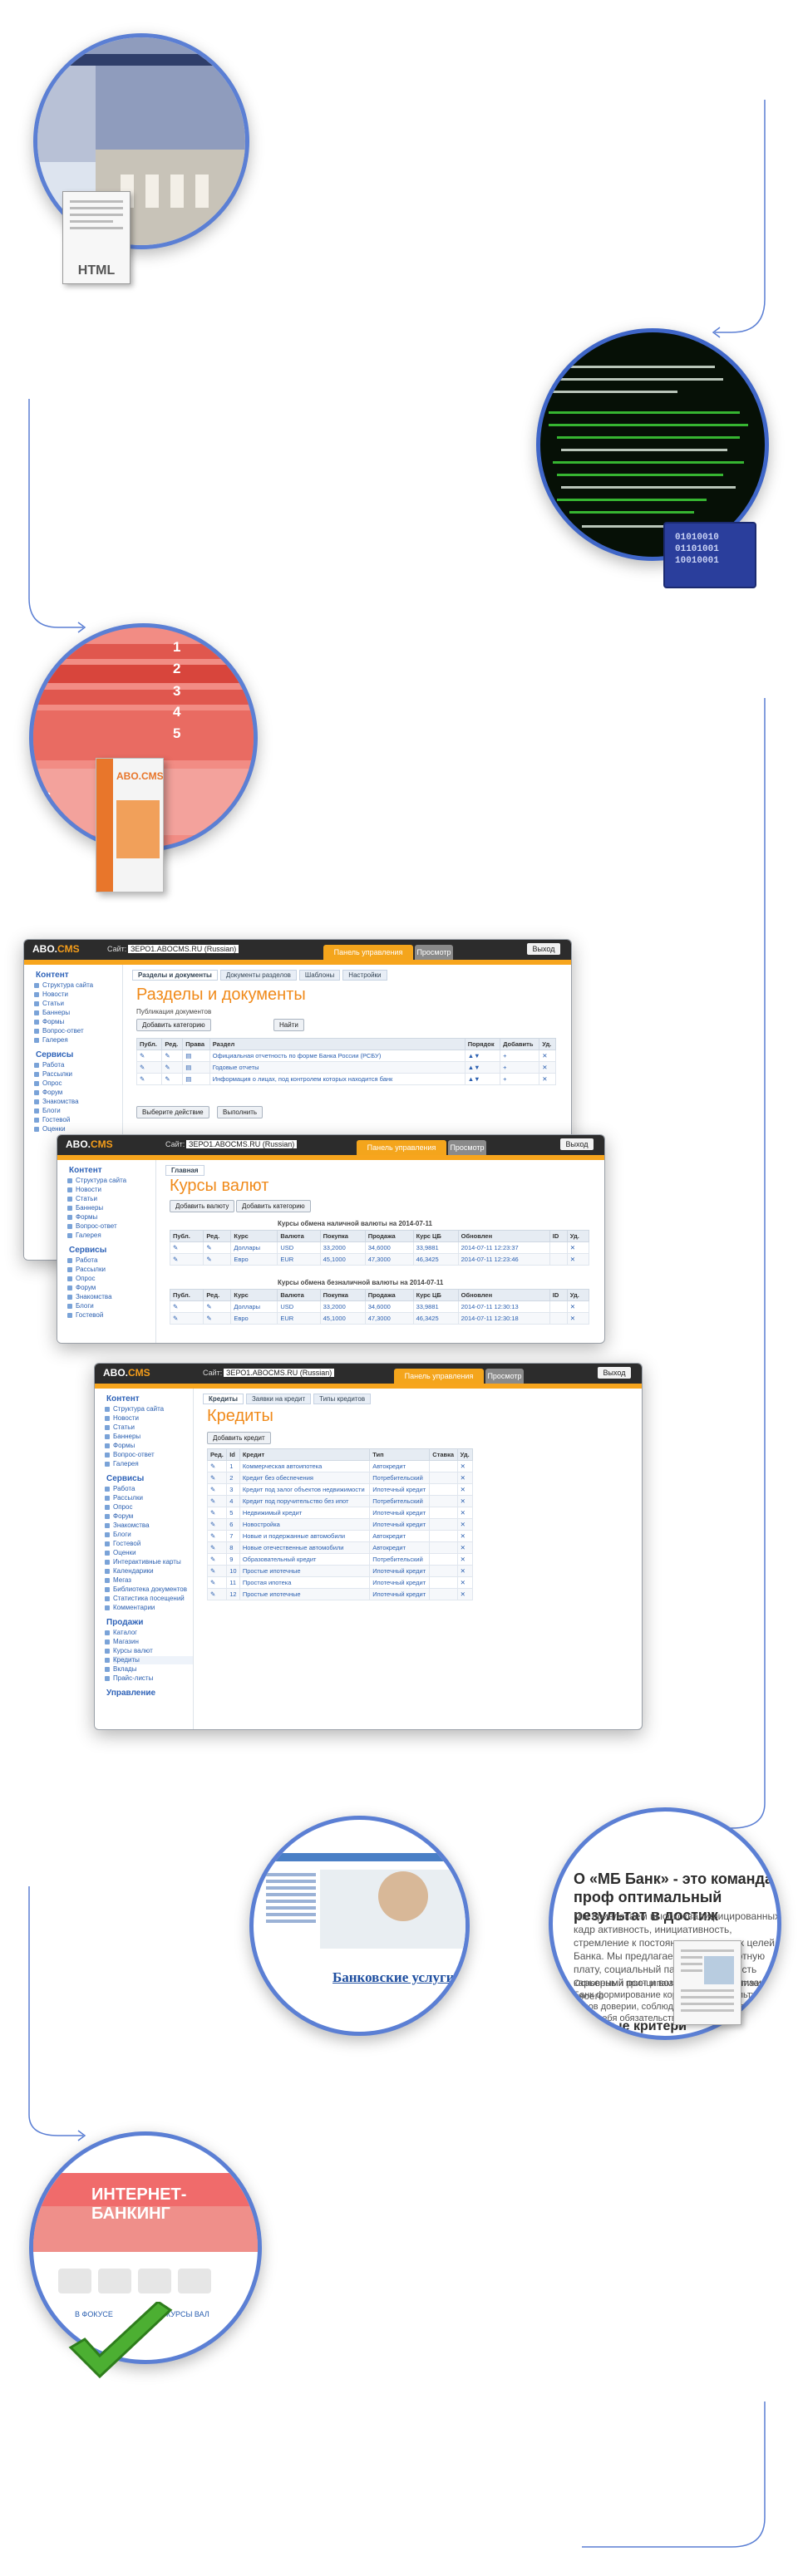 The width and height of the screenshot is (798, 2576). Describe the element at coordinates (364, 976) in the screenshot. I see `tab-settings: Настройки` at that location.